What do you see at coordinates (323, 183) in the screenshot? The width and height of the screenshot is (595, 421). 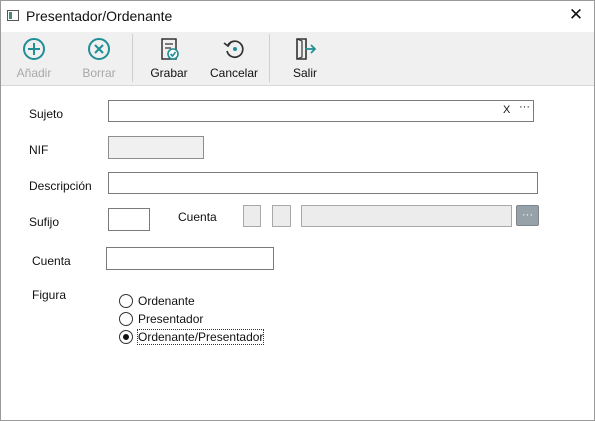 I see `descripcion-input` at bounding box center [323, 183].